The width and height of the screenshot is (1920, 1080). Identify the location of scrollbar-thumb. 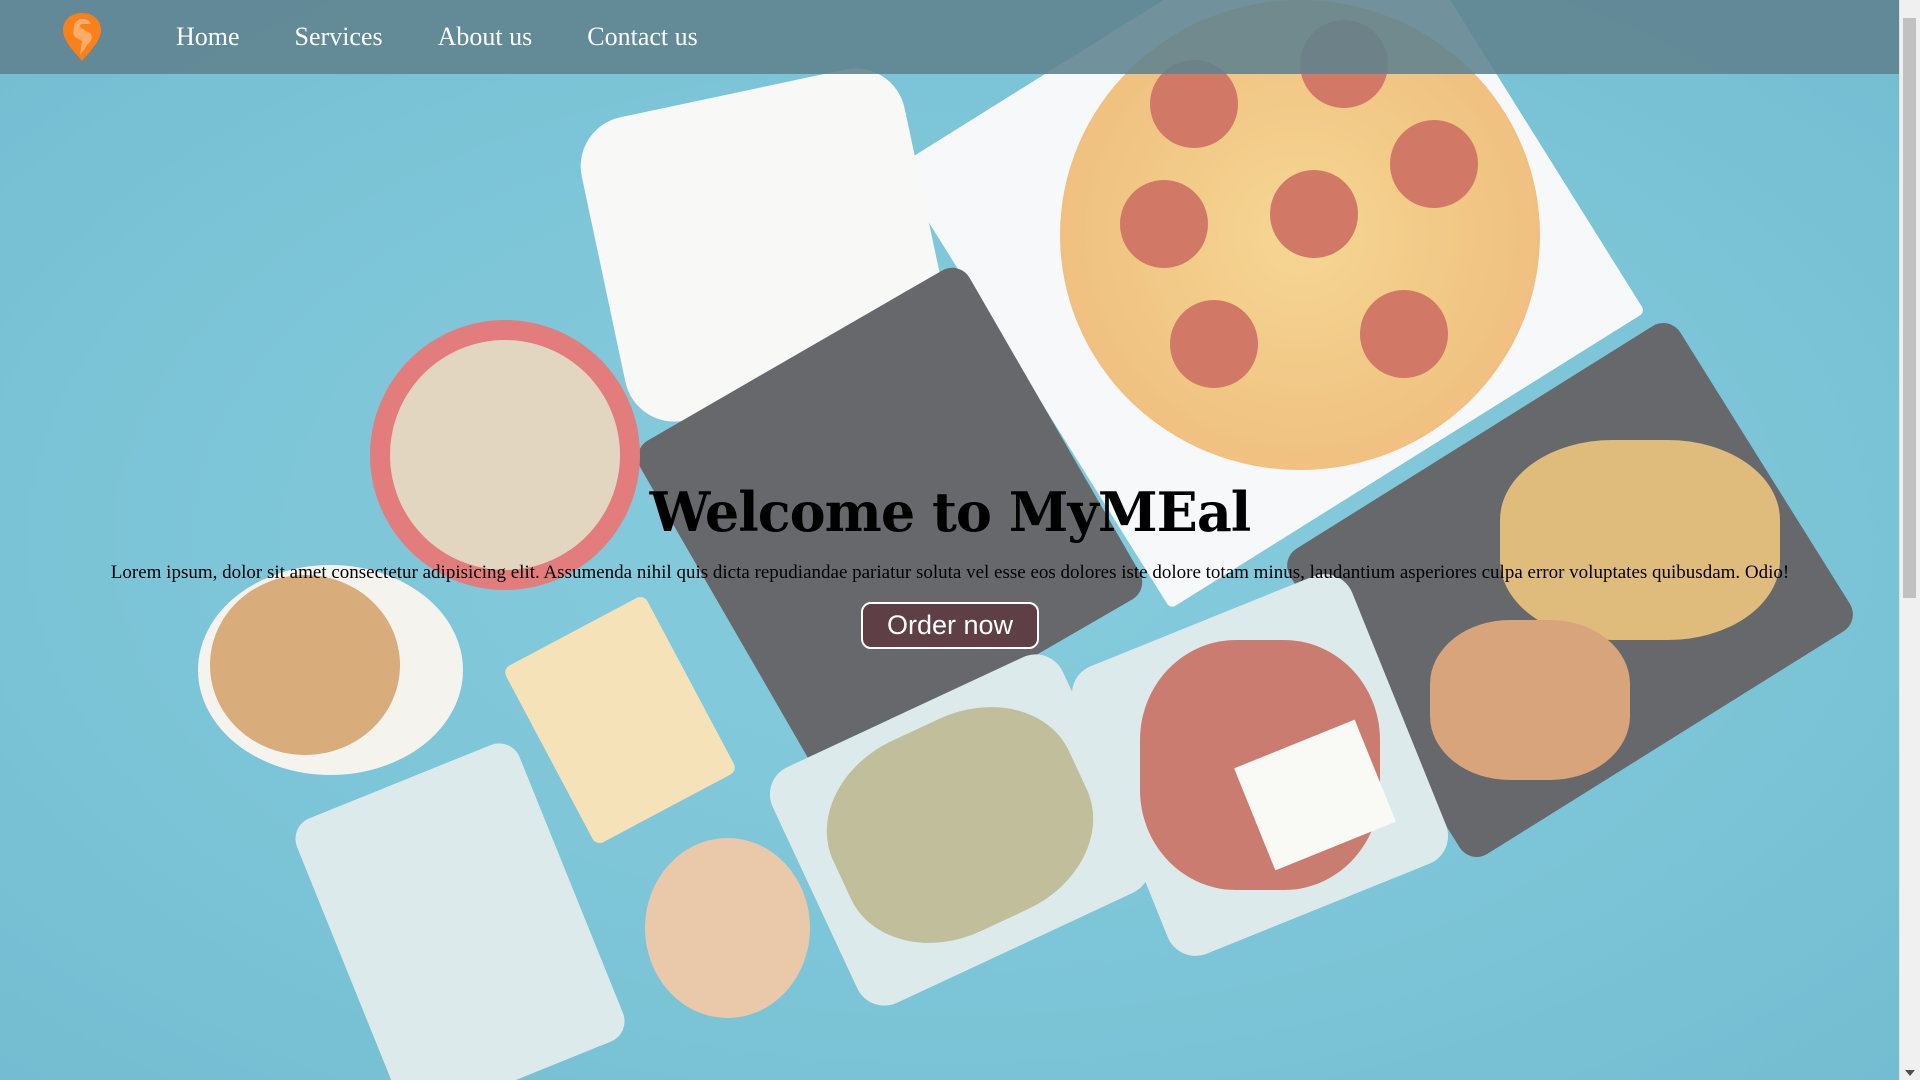
(1909, 308).